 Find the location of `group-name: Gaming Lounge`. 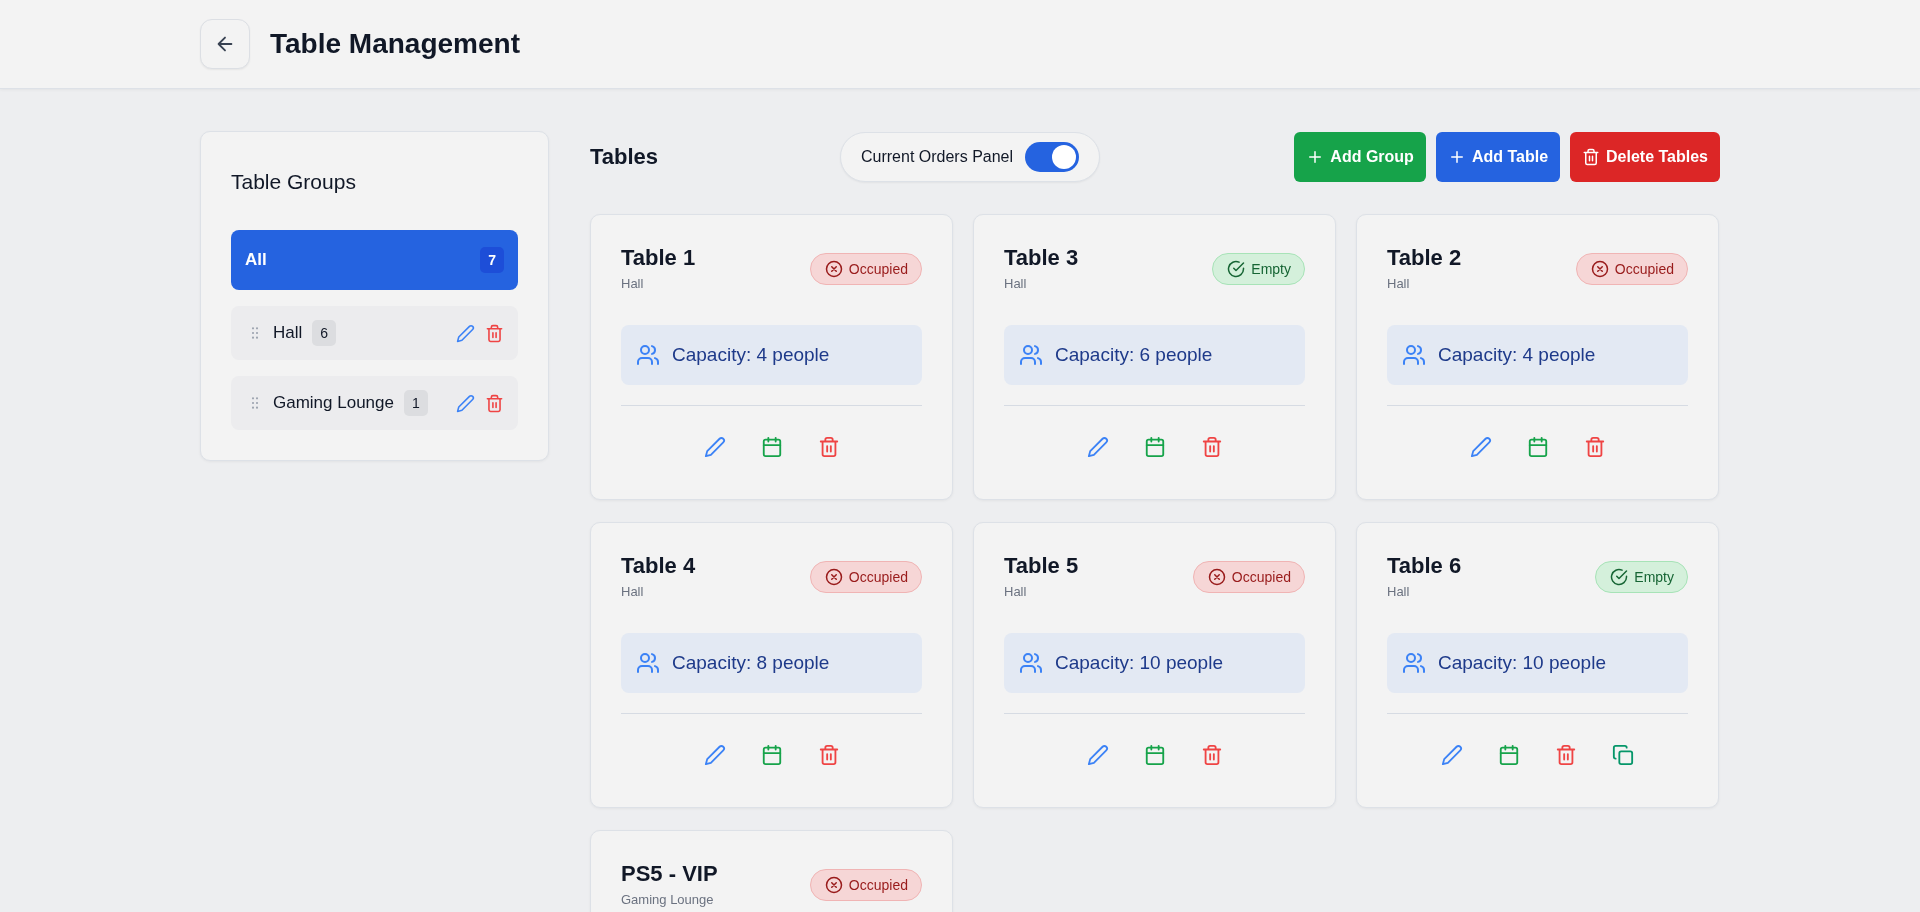

group-name: Gaming Lounge is located at coordinates (668, 899).